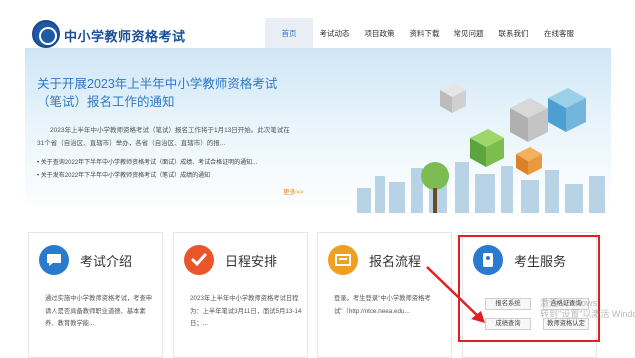 The width and height of the screenshot is (635, 358). I want to click on banner-title: 关于开展2023年上半年中小学教师资格考试（笔试）报名工作的通知, so click(167, 93).